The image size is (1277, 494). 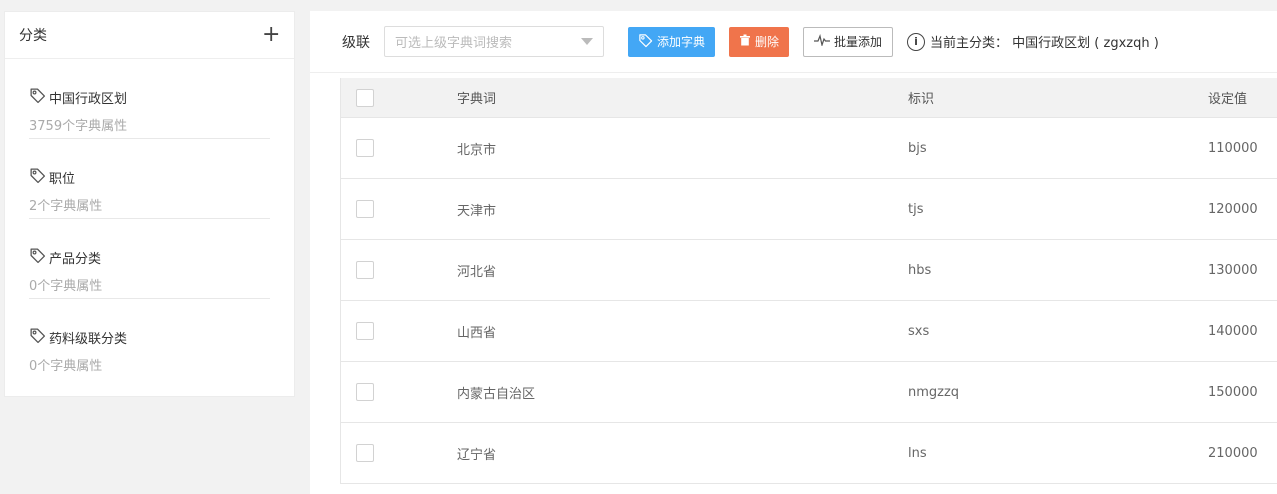 I want to click on cell-value: 130000, so click(x=1233, y=270).